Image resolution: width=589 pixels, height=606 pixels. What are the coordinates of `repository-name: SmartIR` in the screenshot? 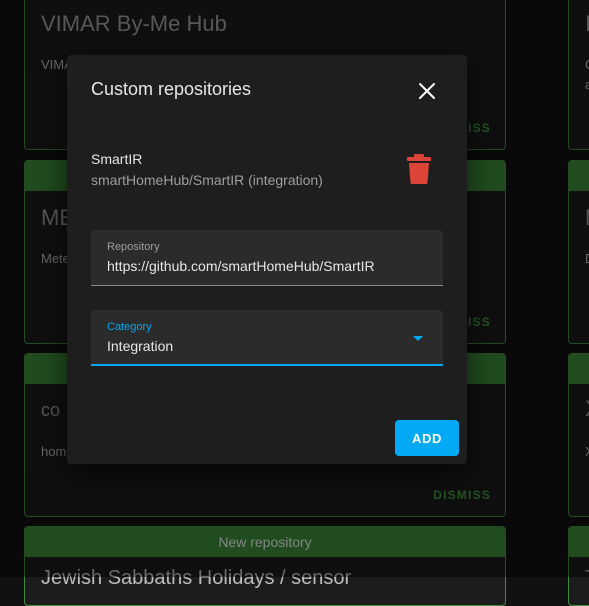 It's located at (117, 159).